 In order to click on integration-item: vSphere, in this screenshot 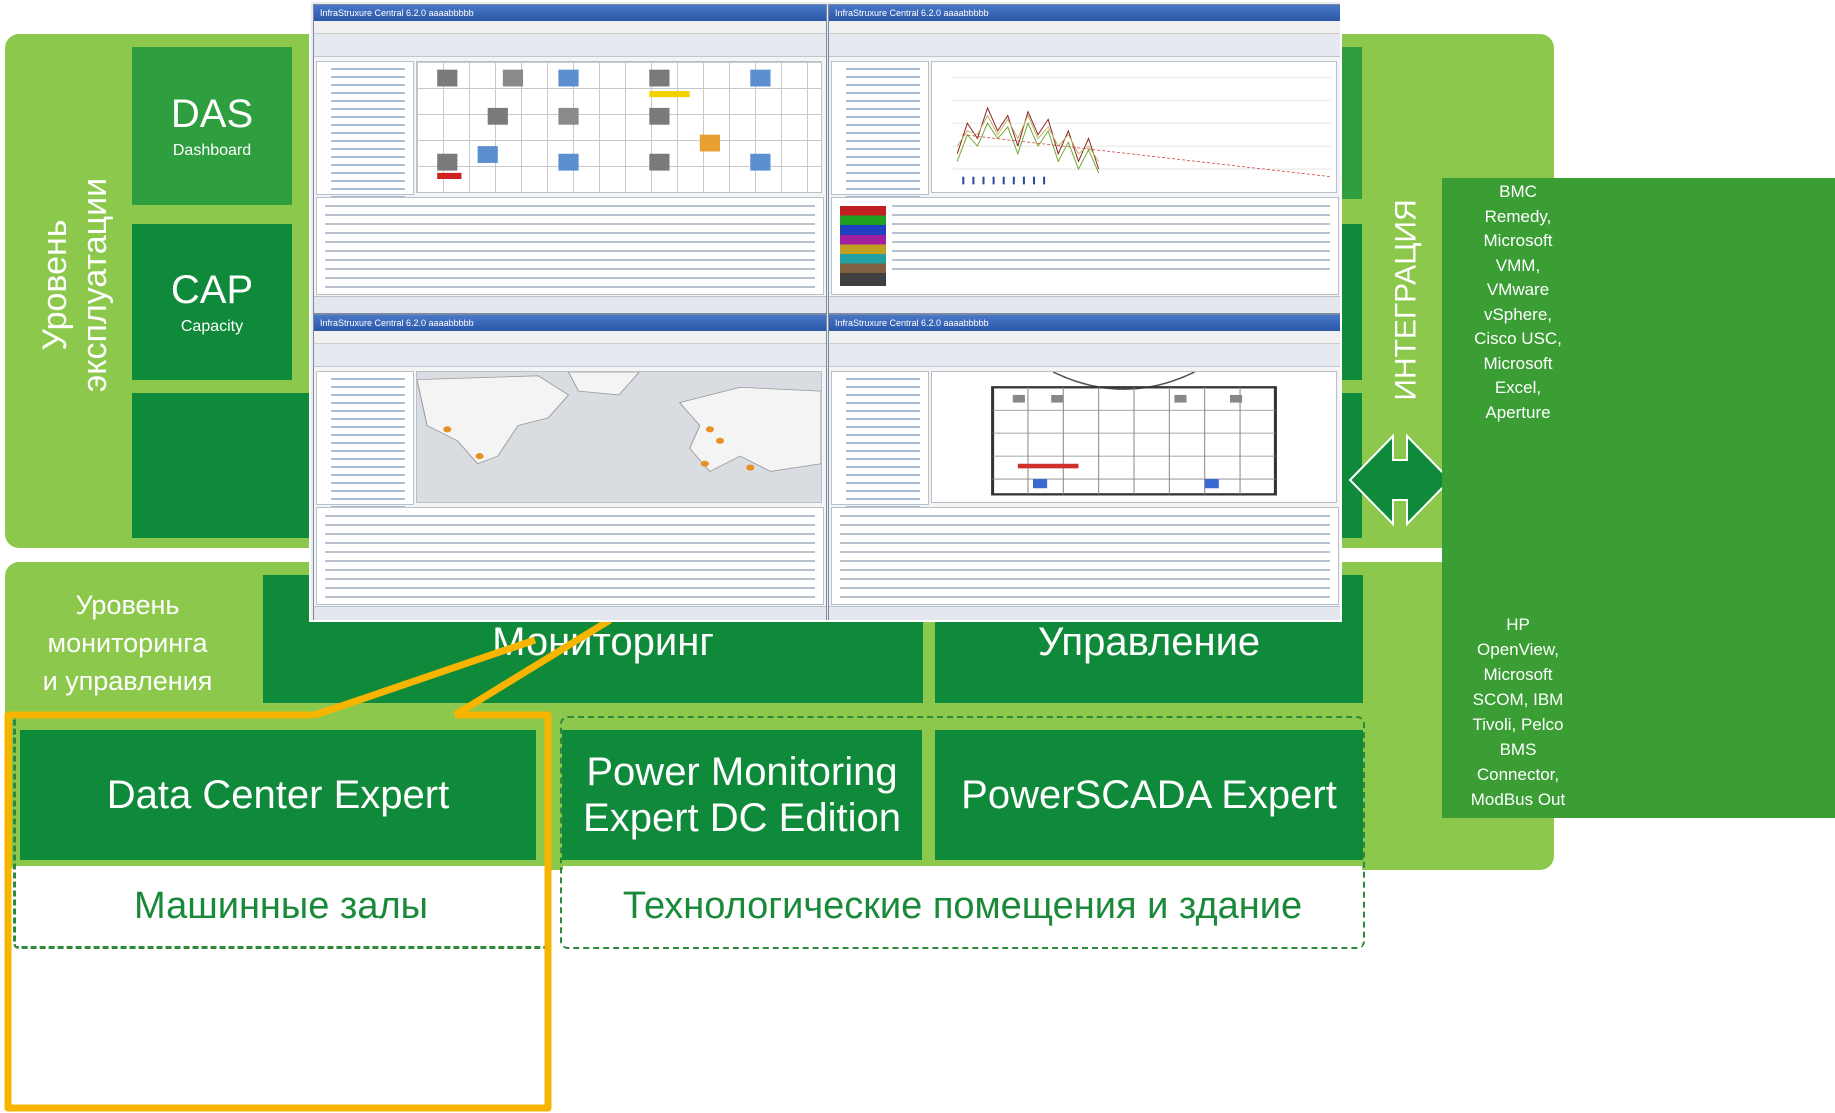, I will do `click(1518, 314)`.